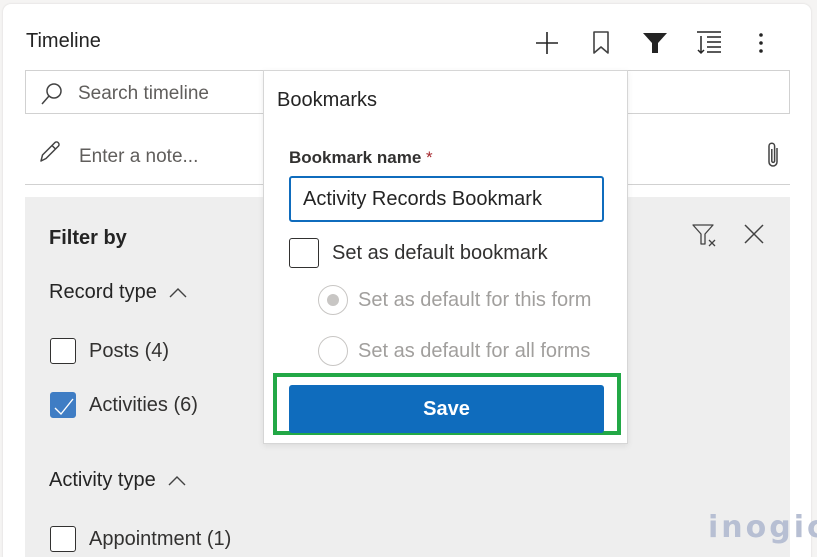  I want to click on default-bookmark-checkbox, so click(304, 253).